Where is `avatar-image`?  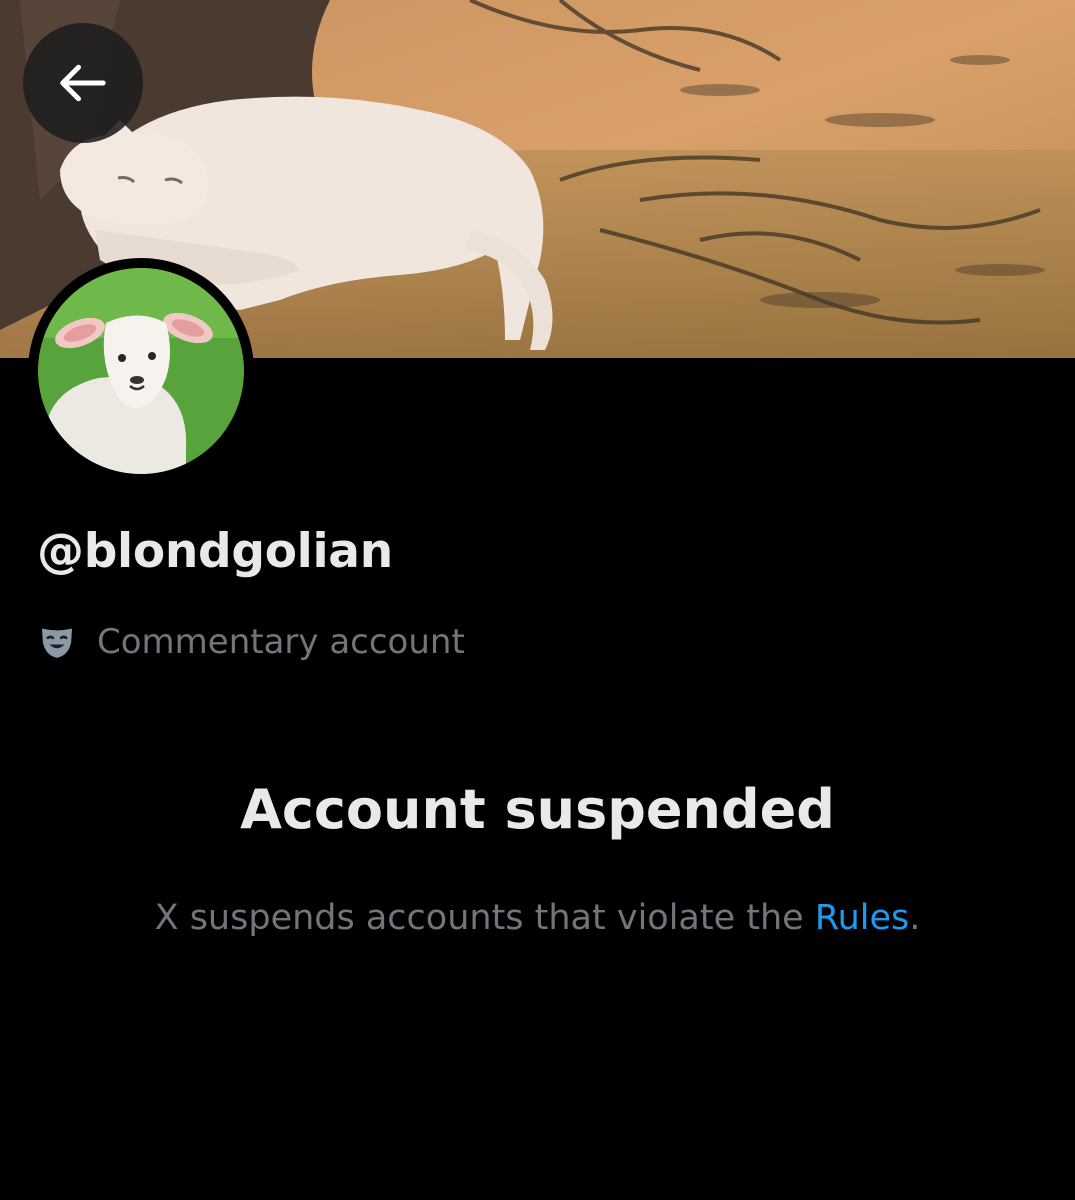
avatar-image is located at coordinates (141, 371).